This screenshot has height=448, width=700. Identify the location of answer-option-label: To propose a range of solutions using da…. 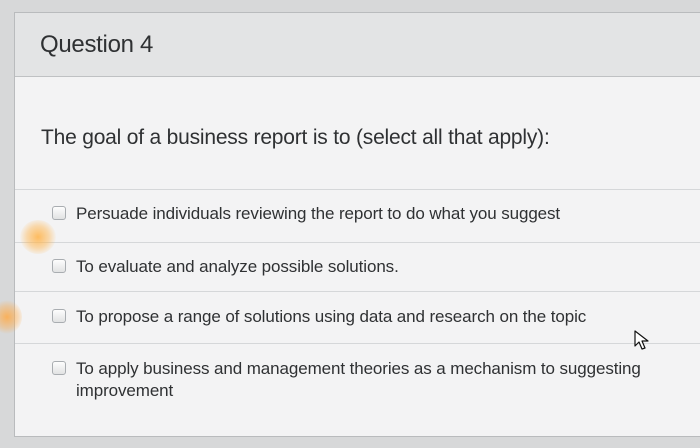
(331, 316).